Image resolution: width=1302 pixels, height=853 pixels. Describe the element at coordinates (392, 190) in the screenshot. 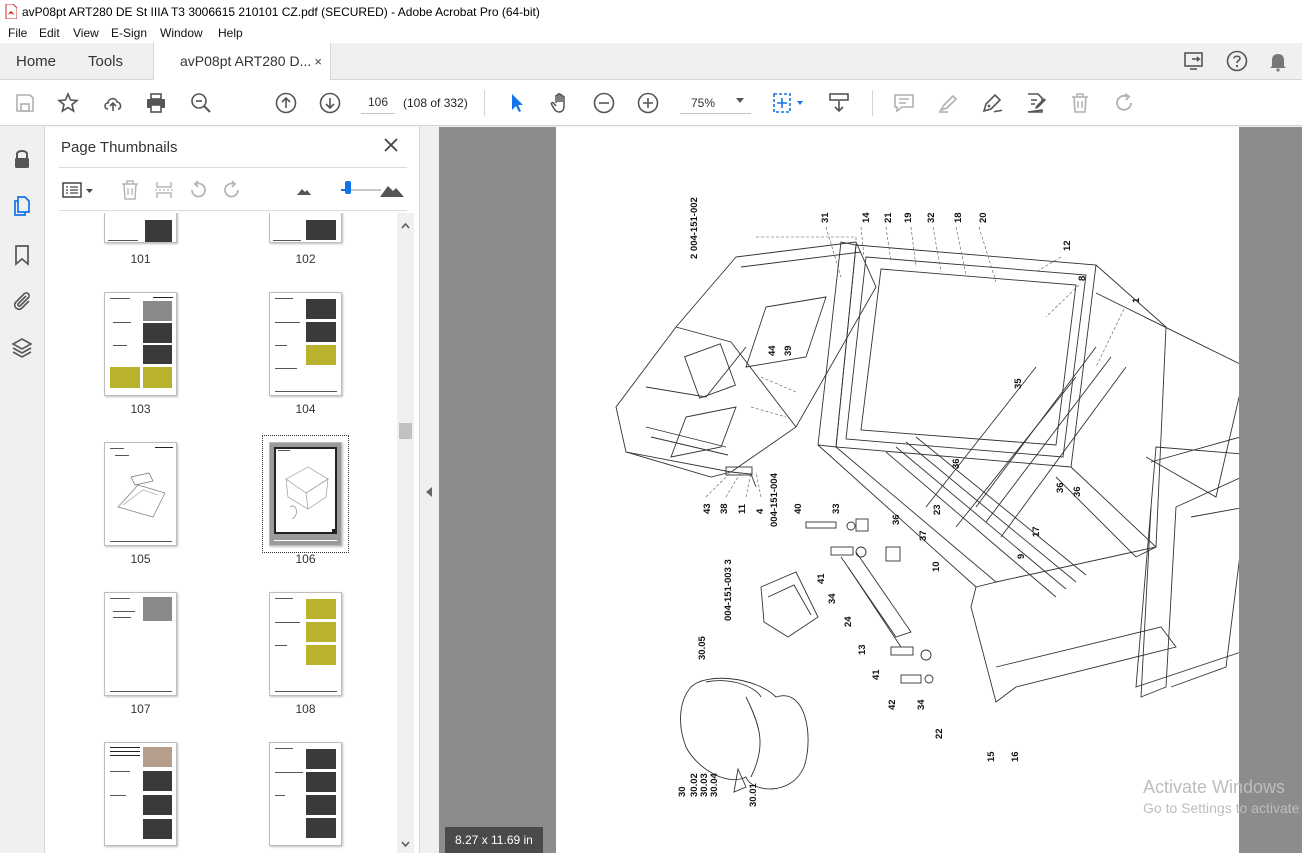

I see `thumbnail-larger-icon` at that location.